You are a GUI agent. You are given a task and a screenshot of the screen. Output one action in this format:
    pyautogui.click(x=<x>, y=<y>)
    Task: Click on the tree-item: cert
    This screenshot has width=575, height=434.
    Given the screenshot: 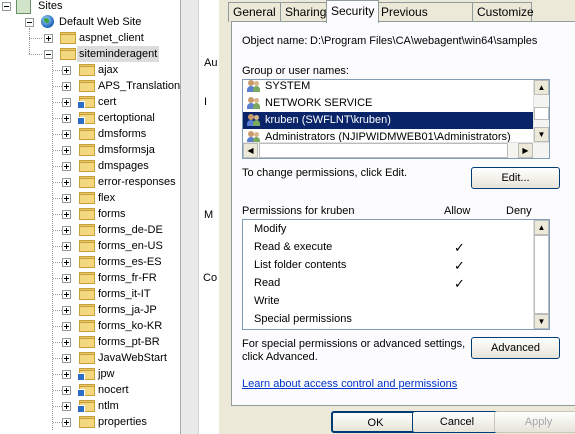 What is the action you would take?
    pyautogui.click(x=90, y=102)
    